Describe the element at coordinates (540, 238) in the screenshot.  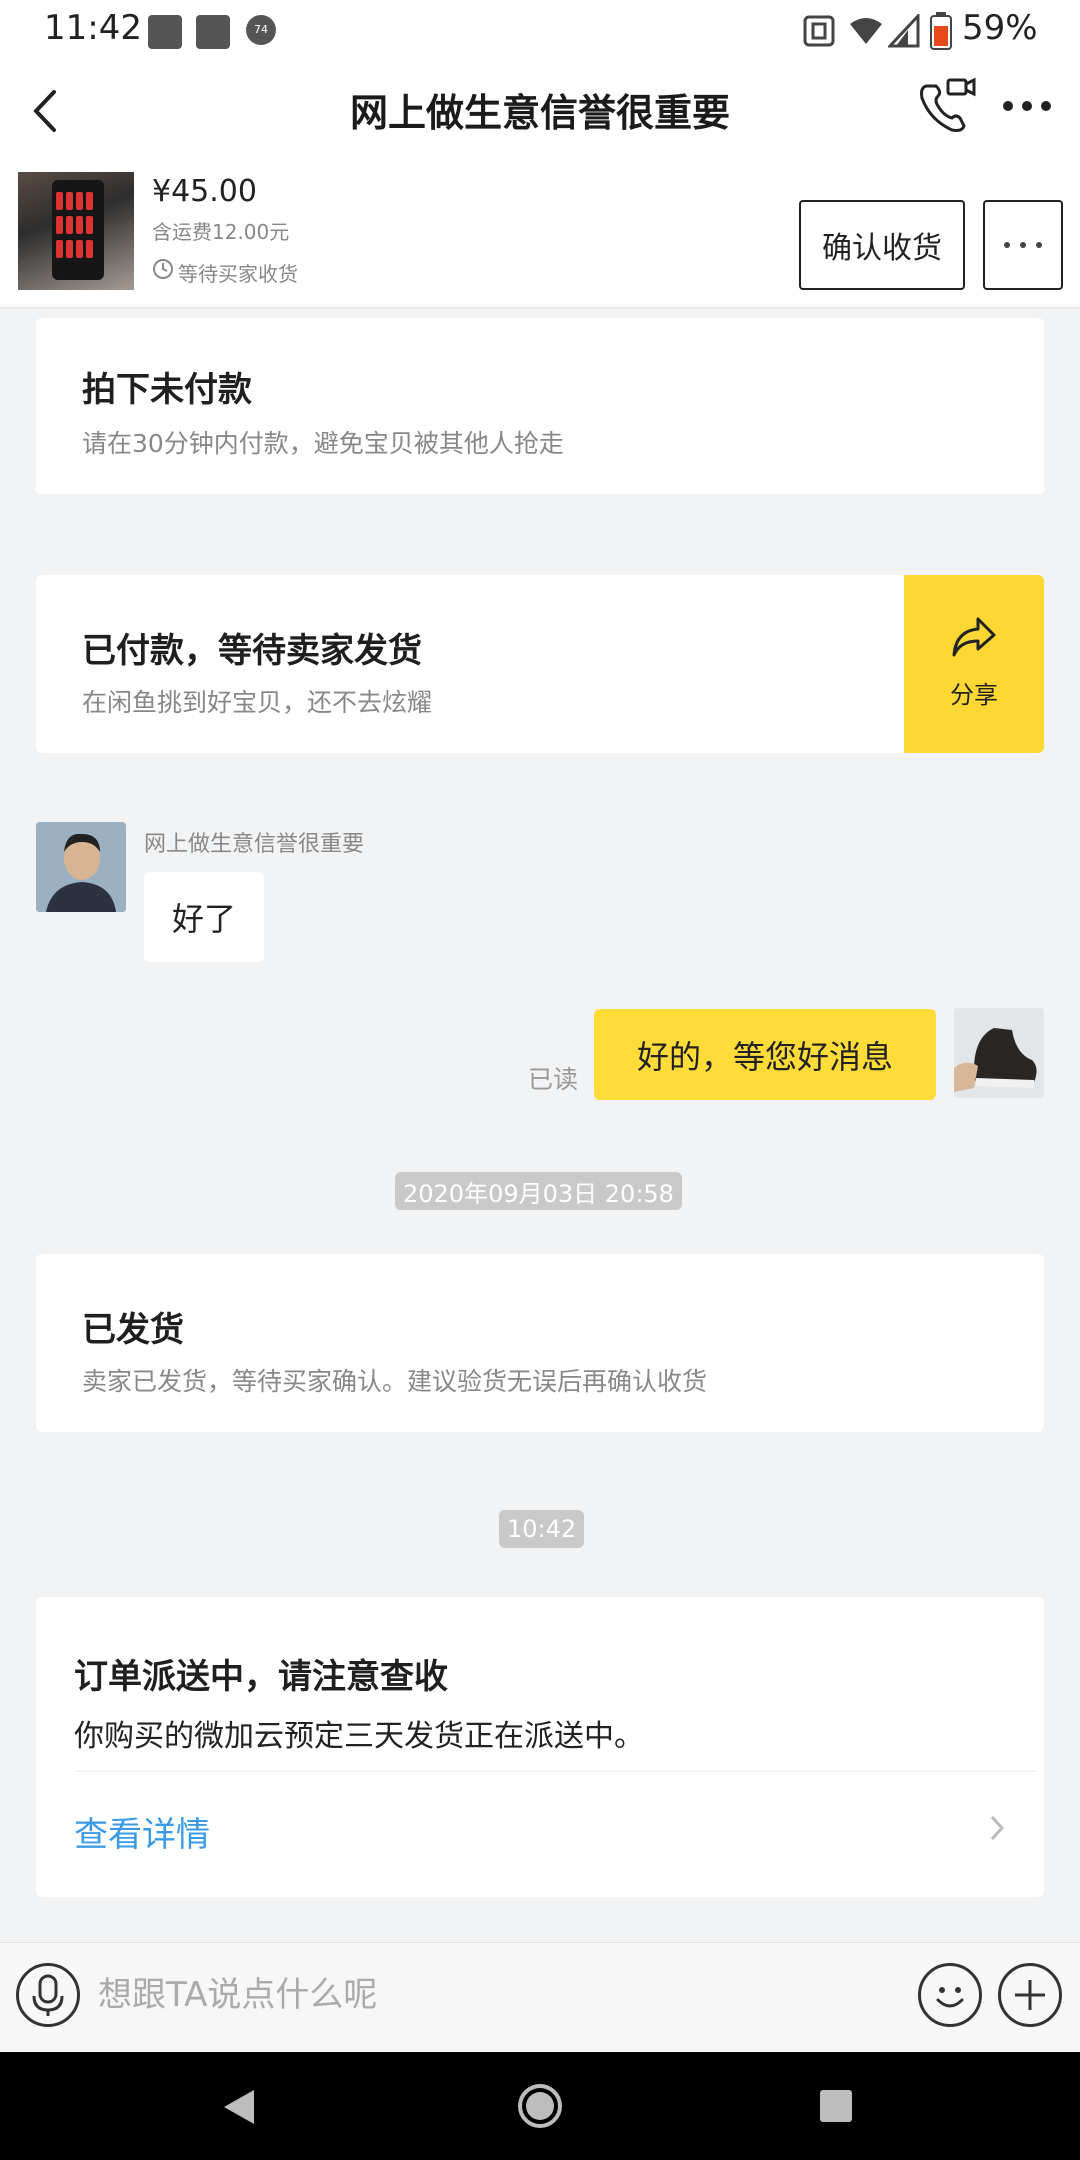
I see `order-summary-bar: ¥45.00 含运费12.00元 等待买家收货 确认收货` at that location.